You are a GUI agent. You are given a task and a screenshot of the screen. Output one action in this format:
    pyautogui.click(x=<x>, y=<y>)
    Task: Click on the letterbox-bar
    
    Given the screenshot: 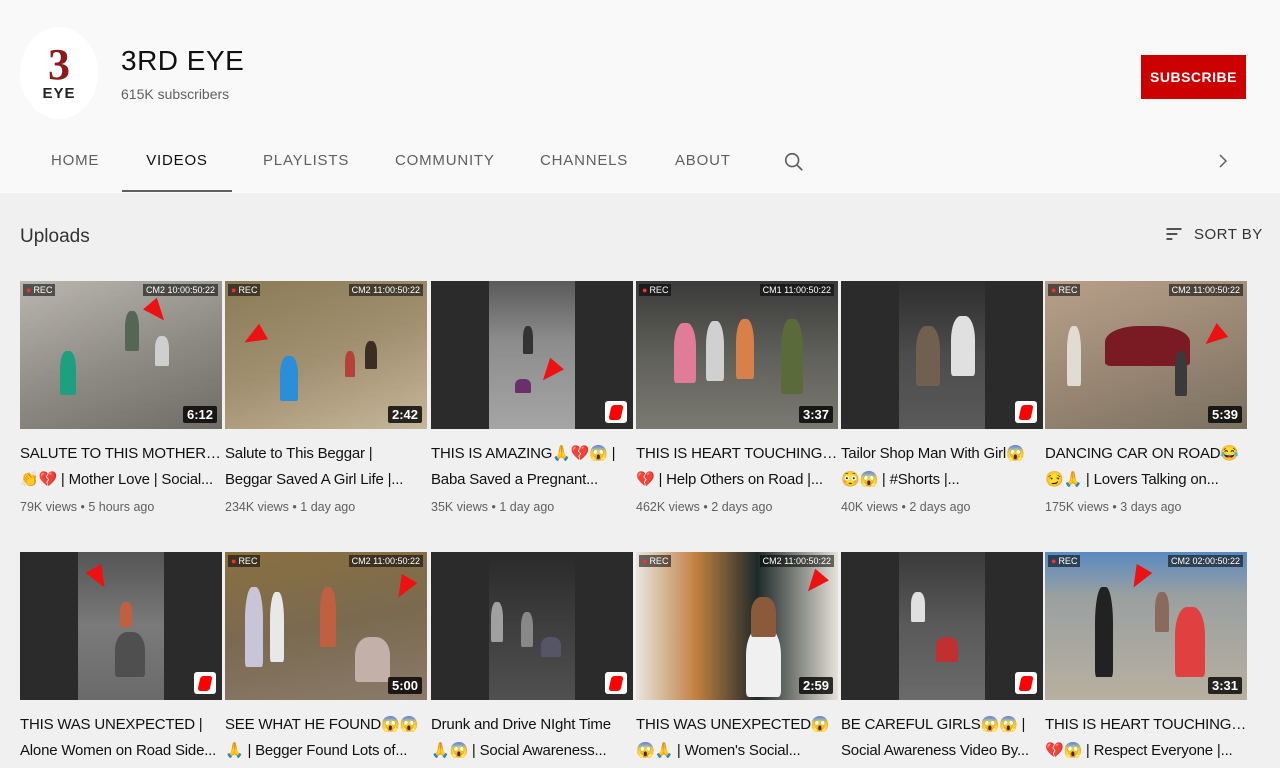 What is the action you would take?
    pyautogui.click(x=870, y=626)
    